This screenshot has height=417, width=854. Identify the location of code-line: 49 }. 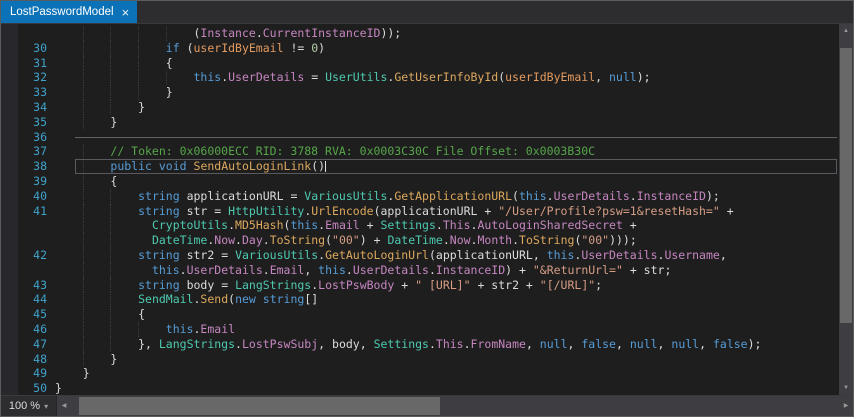
(420, 373).